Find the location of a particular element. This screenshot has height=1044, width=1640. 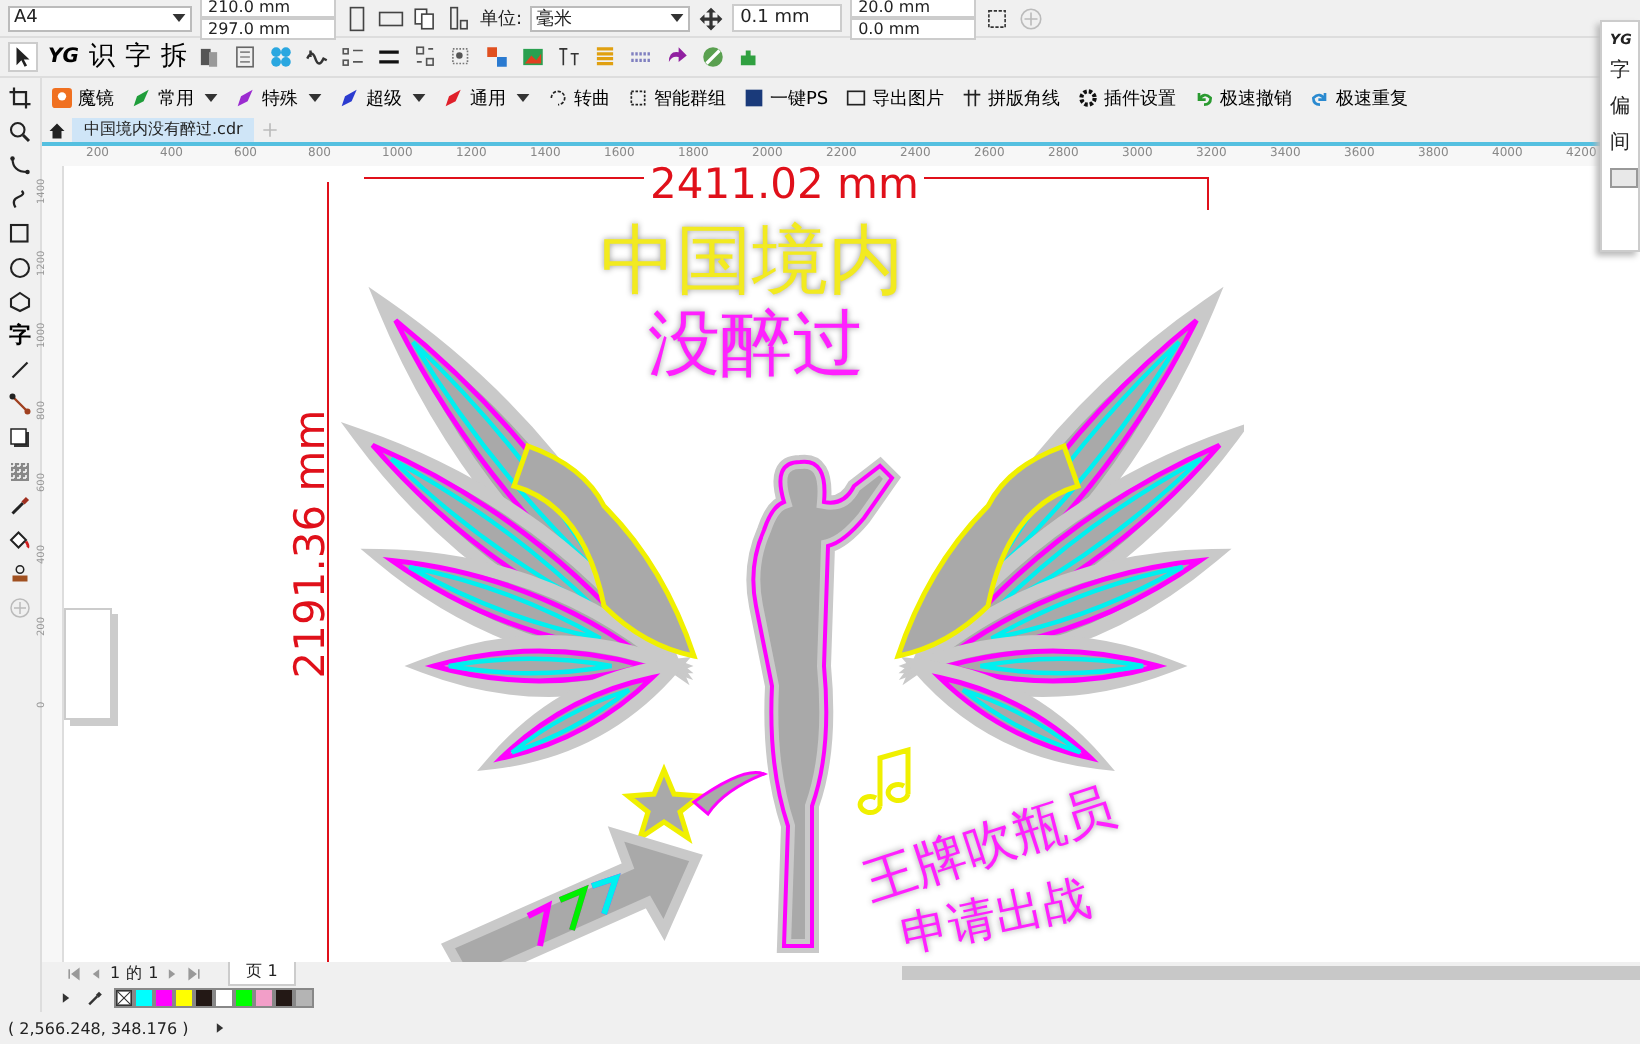

artwork-subtitle: 没醉过 is located at coordinates (756, 346).